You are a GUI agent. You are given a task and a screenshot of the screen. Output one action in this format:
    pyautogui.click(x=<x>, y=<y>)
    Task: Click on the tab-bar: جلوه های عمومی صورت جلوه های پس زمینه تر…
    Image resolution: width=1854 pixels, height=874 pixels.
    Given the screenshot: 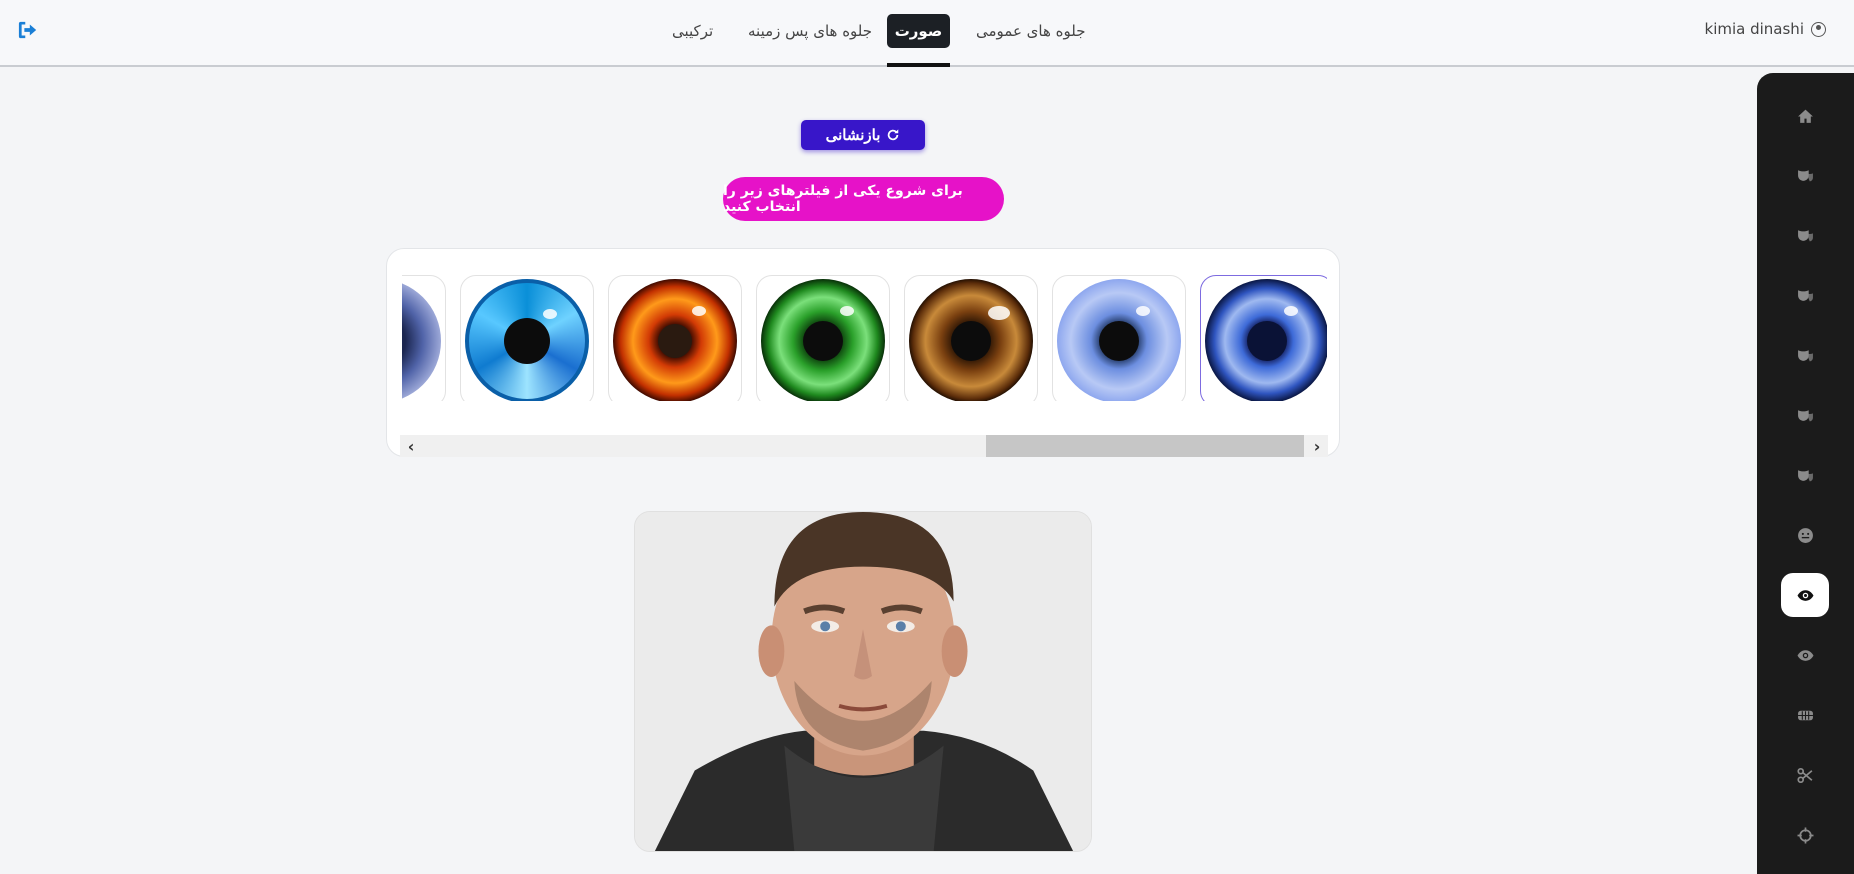 What is the action you would take?
    pyautogui.click(x=927, y=33)
    